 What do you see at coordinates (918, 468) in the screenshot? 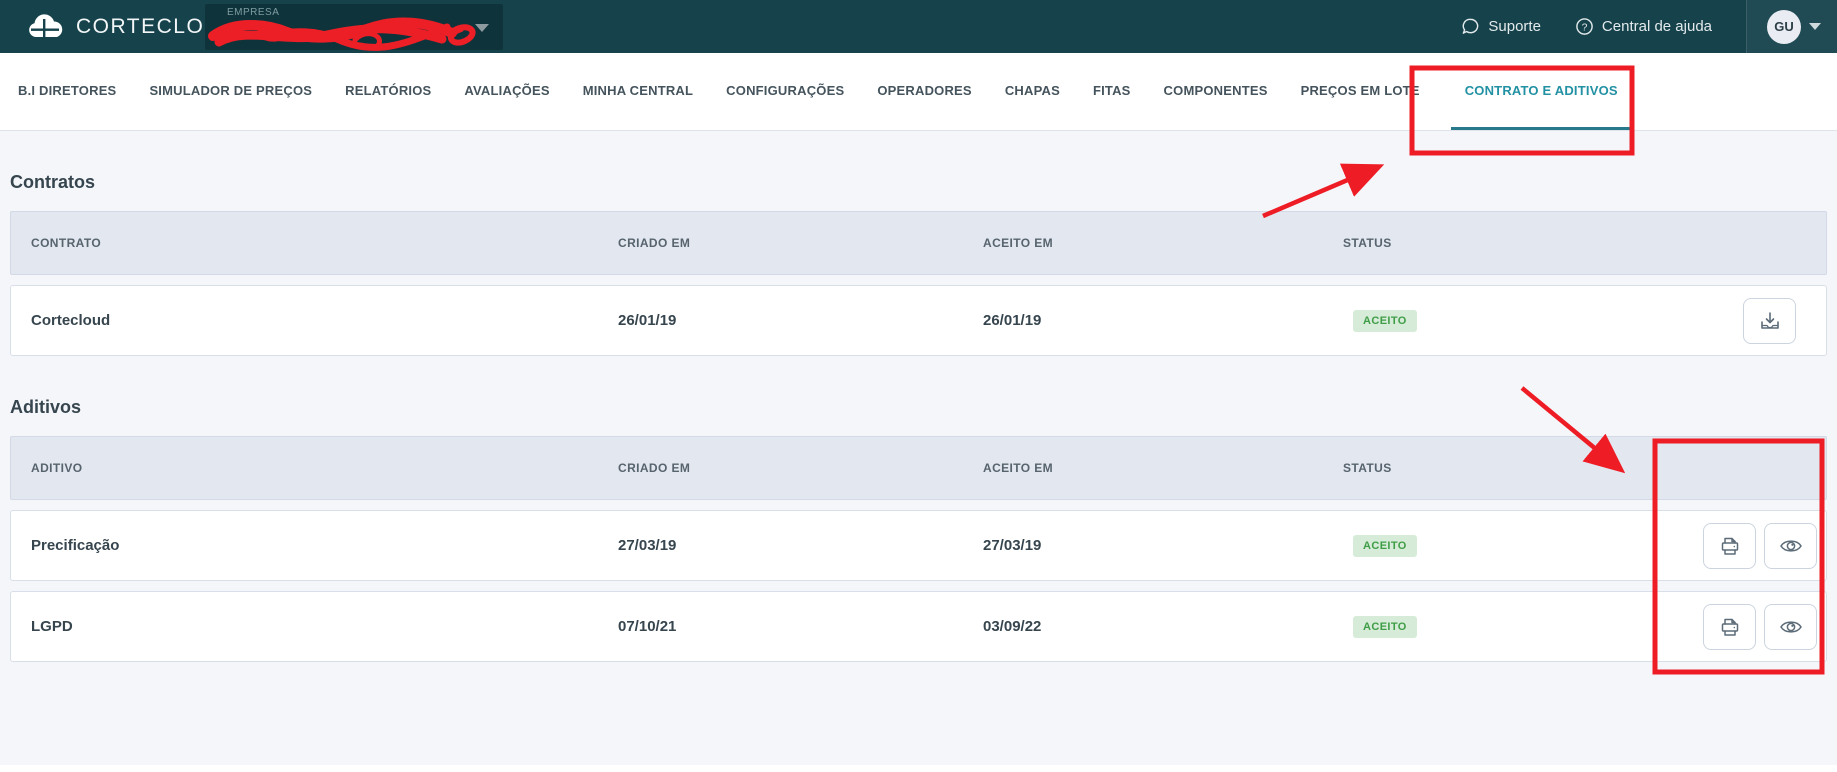
I see `addenda-table-header: ADITIVO CRIADO EM ACEITO EM STATUS` at bounding box center [918, 468].